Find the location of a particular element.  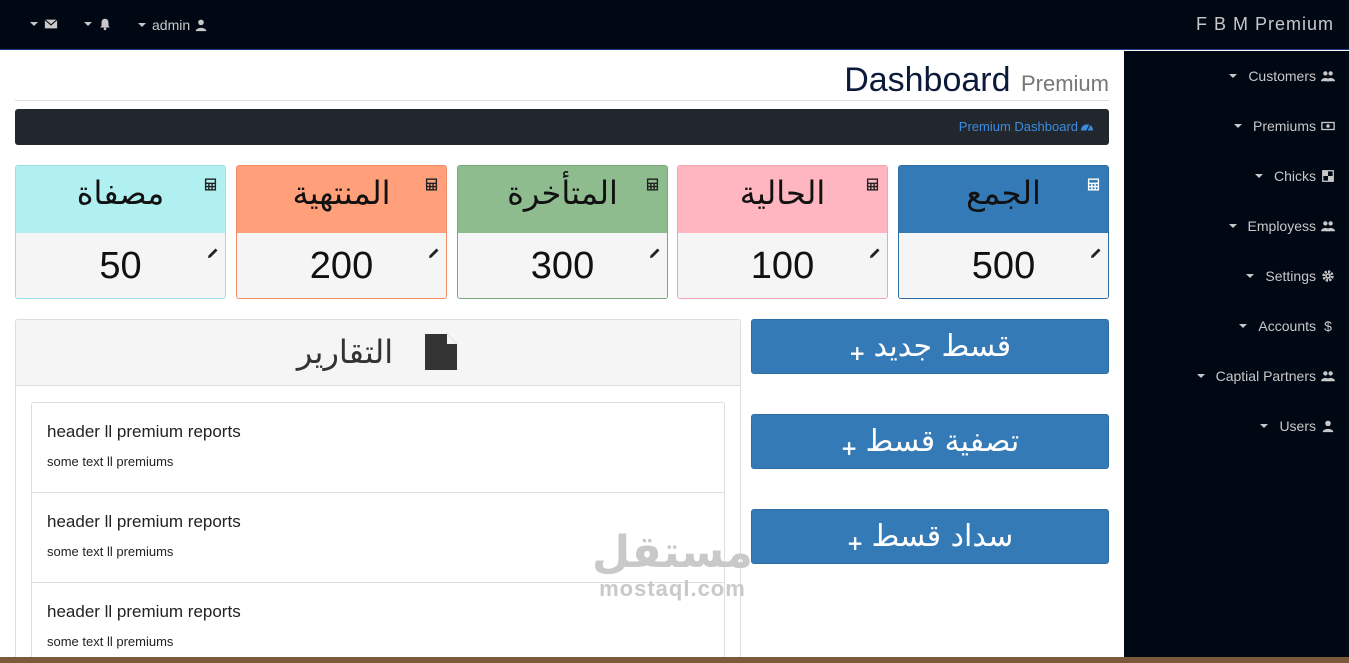

sidebar-item-settings: Settings is located at coordinates (1290, 276).